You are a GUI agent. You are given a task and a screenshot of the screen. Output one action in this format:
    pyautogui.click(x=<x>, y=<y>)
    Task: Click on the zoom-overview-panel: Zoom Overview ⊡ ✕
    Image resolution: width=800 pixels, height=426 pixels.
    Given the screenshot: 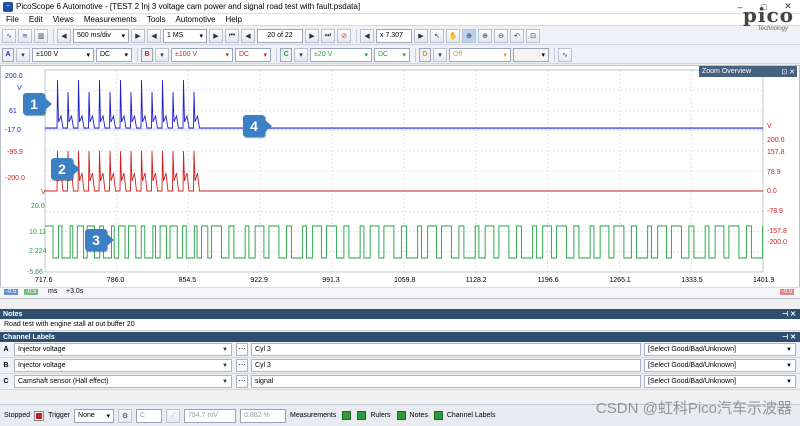 What is the action you would take?
    pyautogui.click(x=748, y=71)
    